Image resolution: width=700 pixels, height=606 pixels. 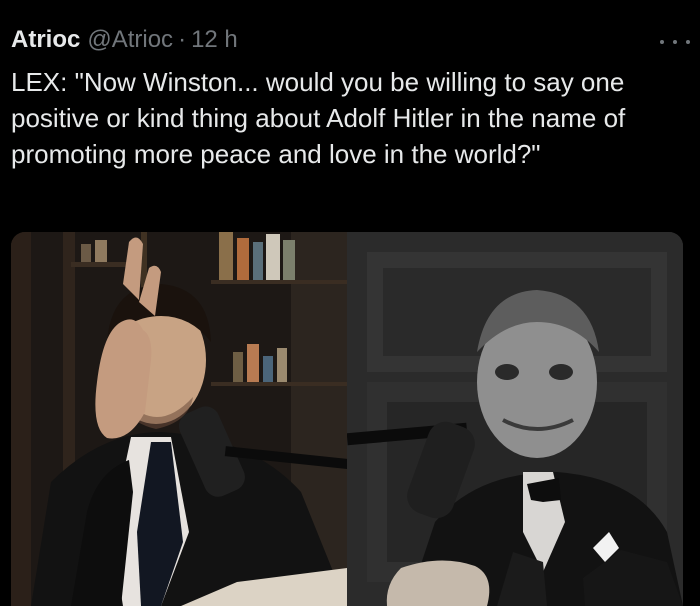 I want to click on author-handle: @Atrioc, so click(x=130, y=40).